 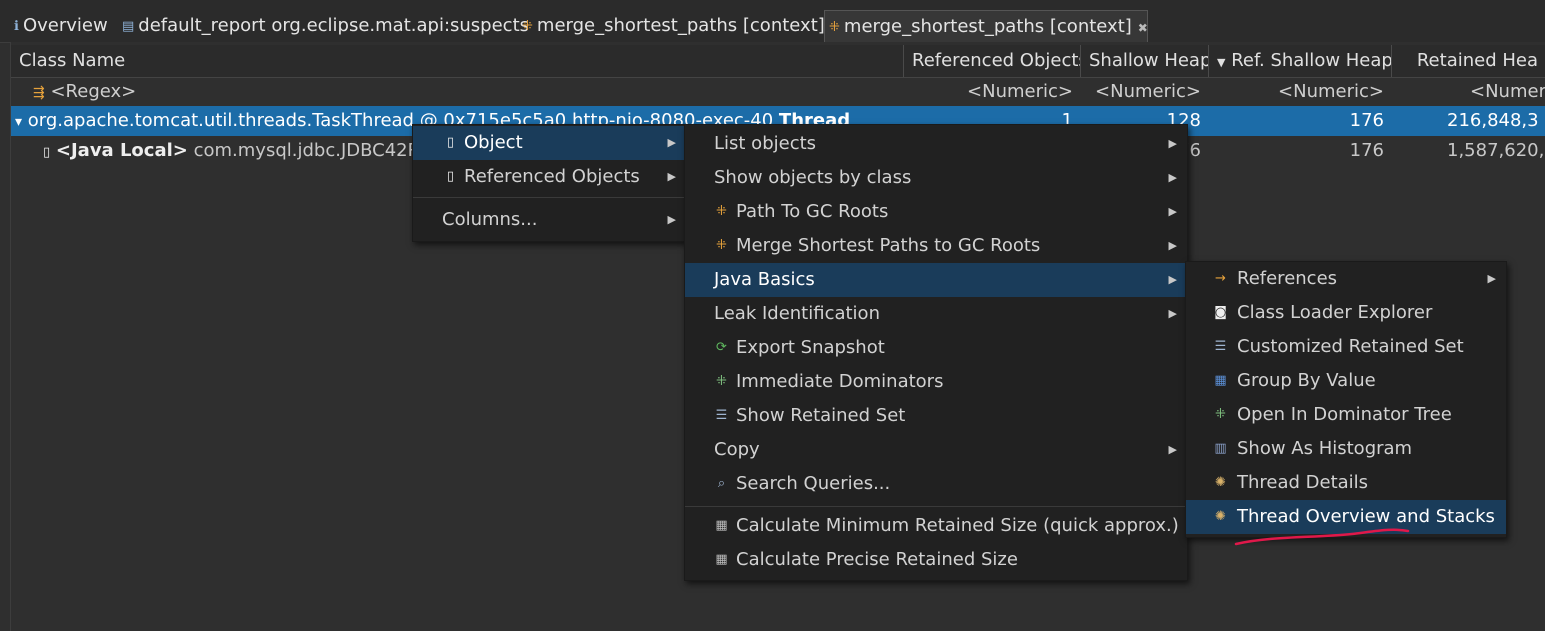 I want to click on tab-overview: ℹ Overview, so click(x=61, y=26).